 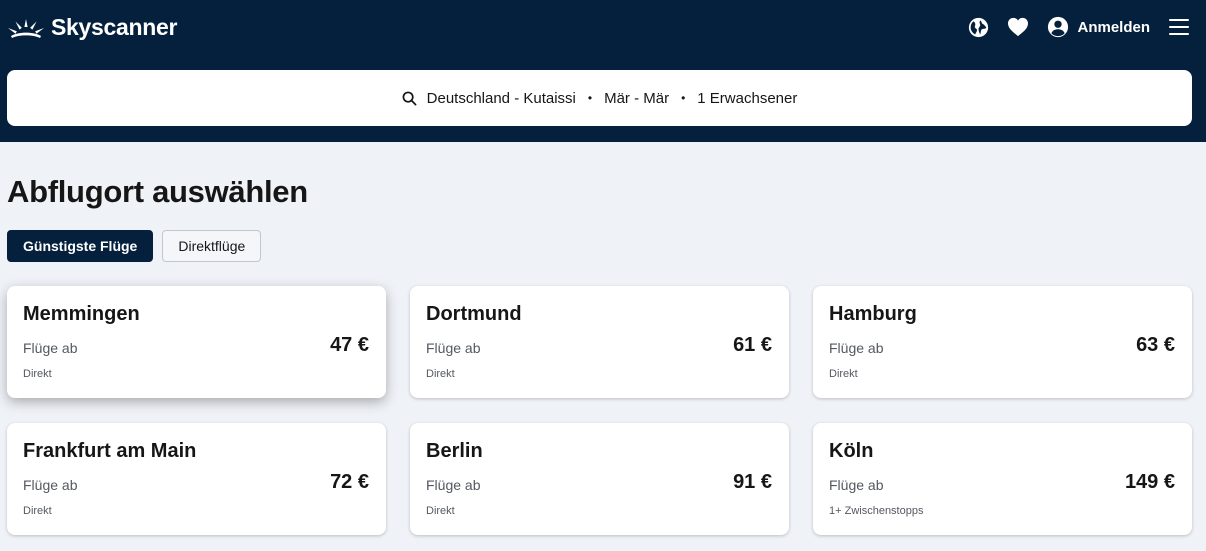 I want to click on search-travellers: 1 Erwachsener, so click(x=747, y=98).